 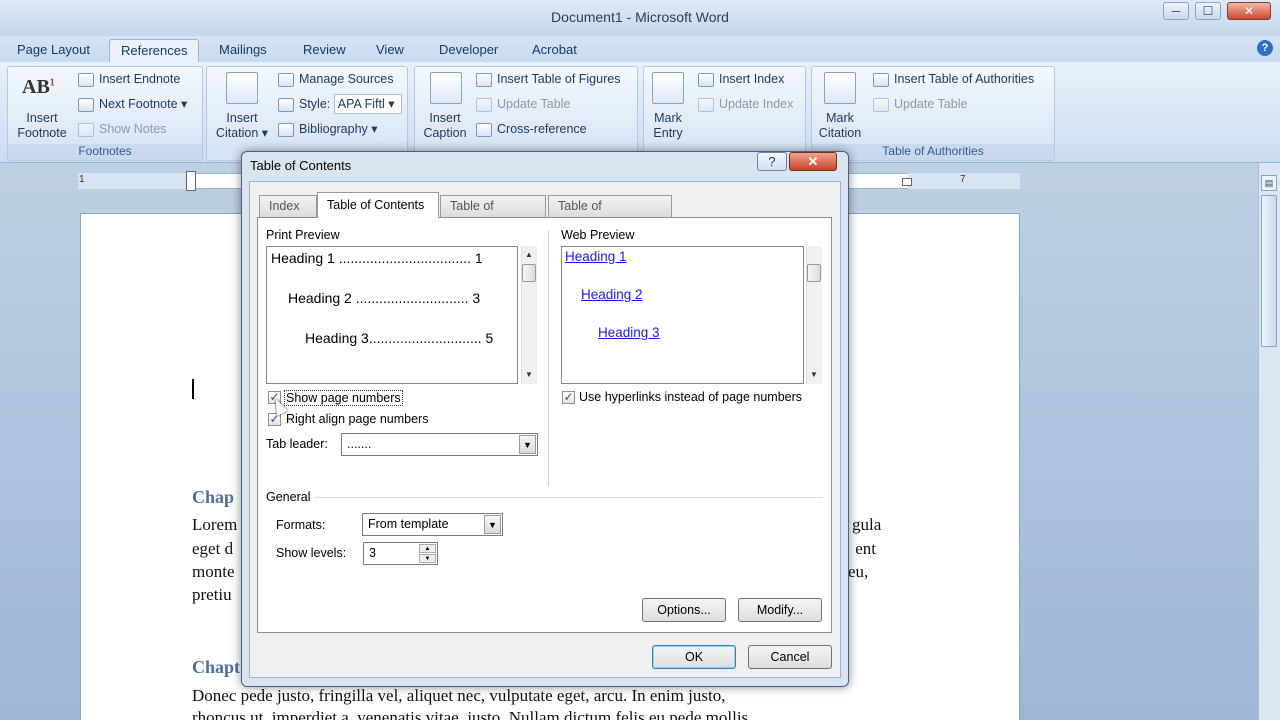 What do you see at coordinates (1265, 48) in the screenshot?
I see `help-icon: ?` at bounding box center [1265, 48].